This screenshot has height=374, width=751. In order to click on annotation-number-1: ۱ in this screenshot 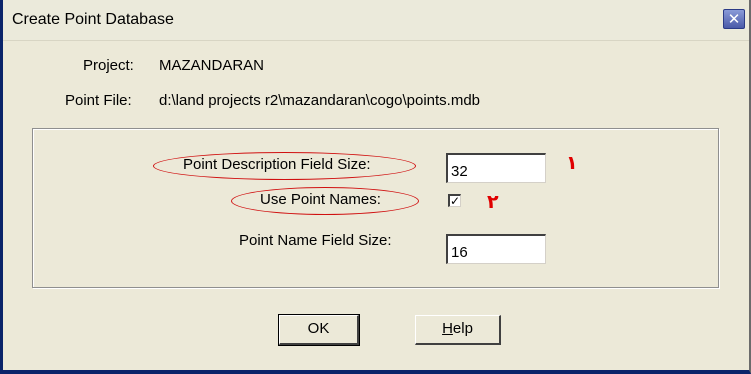, I will do `click(572, 163)`.